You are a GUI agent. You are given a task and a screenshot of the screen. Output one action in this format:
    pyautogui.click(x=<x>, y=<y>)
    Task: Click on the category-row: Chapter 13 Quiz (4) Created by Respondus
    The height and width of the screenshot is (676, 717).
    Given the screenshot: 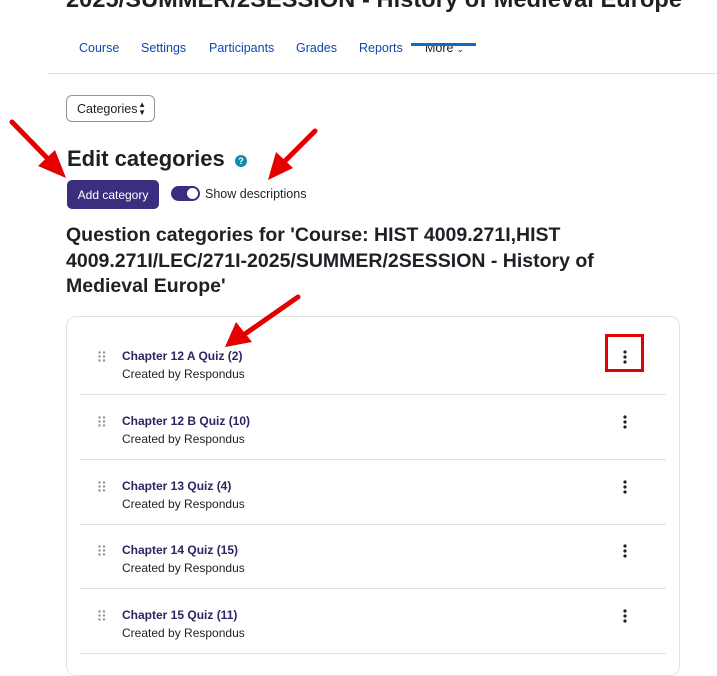 What is the action you would take?
    pyautogui.click(x=373, y=492)
    